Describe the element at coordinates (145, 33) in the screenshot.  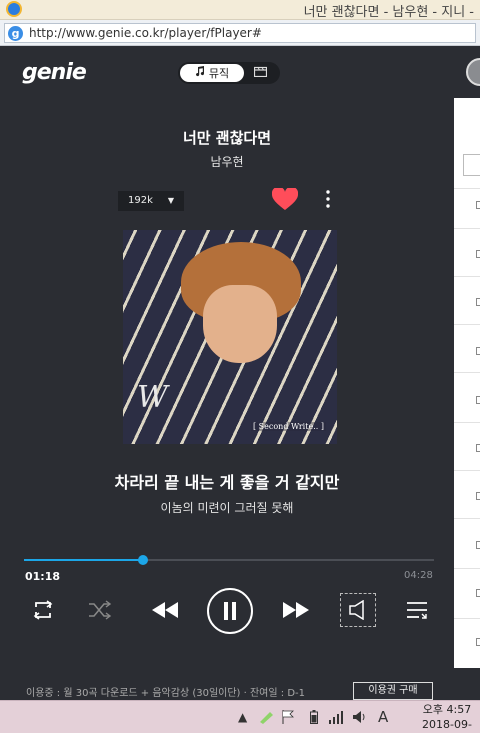
I see `url-text: http://www.genie.co.kr/player/fPlayer#` at that location.